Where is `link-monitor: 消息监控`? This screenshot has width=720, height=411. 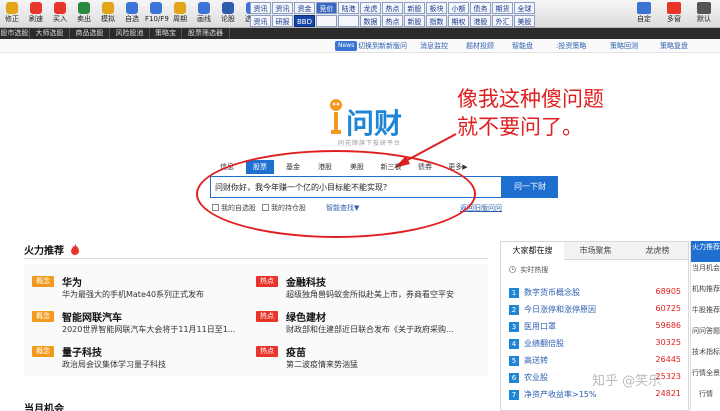 link-monitor: 消息监控 is located at coordinates (434, 46).